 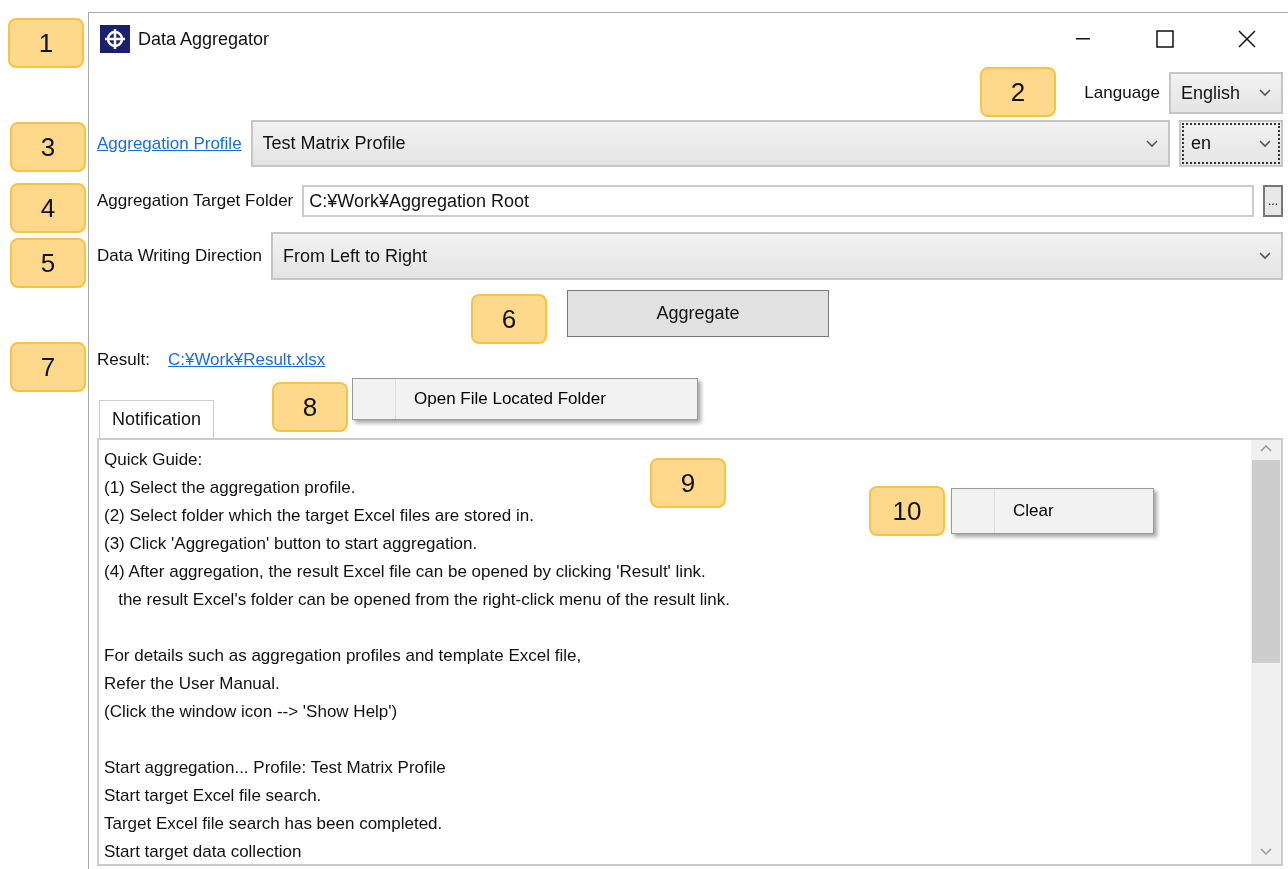 What do you see at coordinates (46, 43) in the screenshot?
I see `callout-badge: 1` at bounding box center [46, 43].